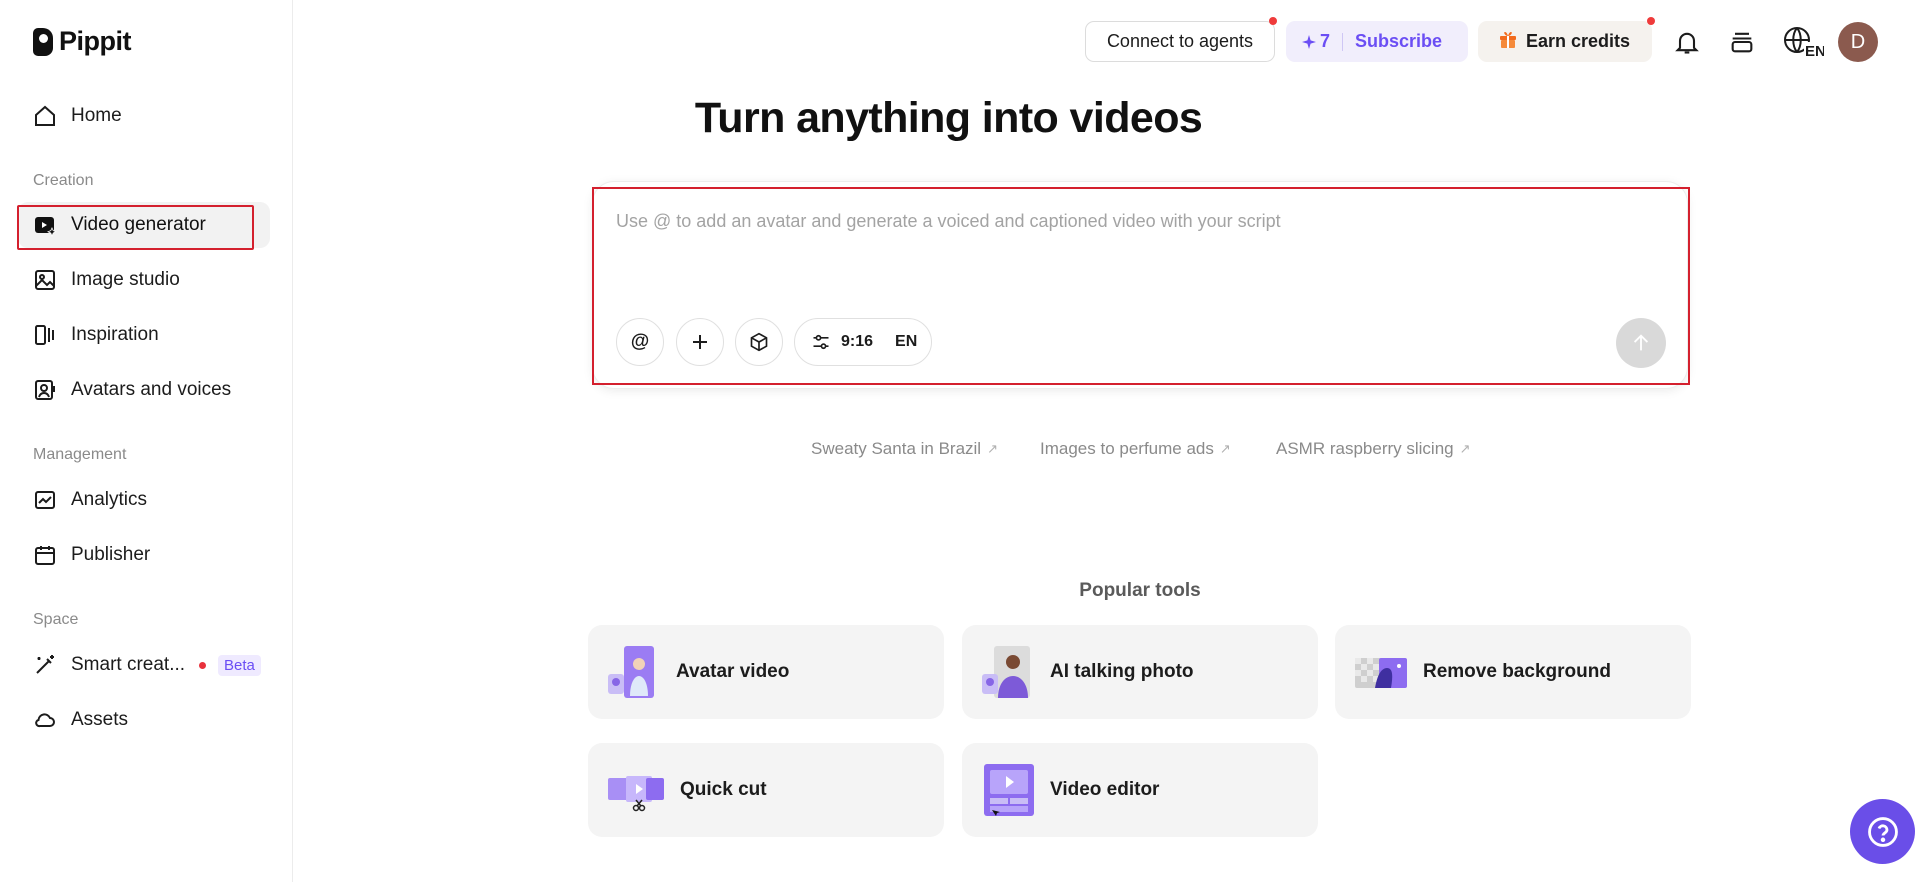 The image size is (1920, 882). What do you see at coordinates (239, 665) in the screenshot?
I see `beta-badge: Beta` at bounding box center [239, 665].